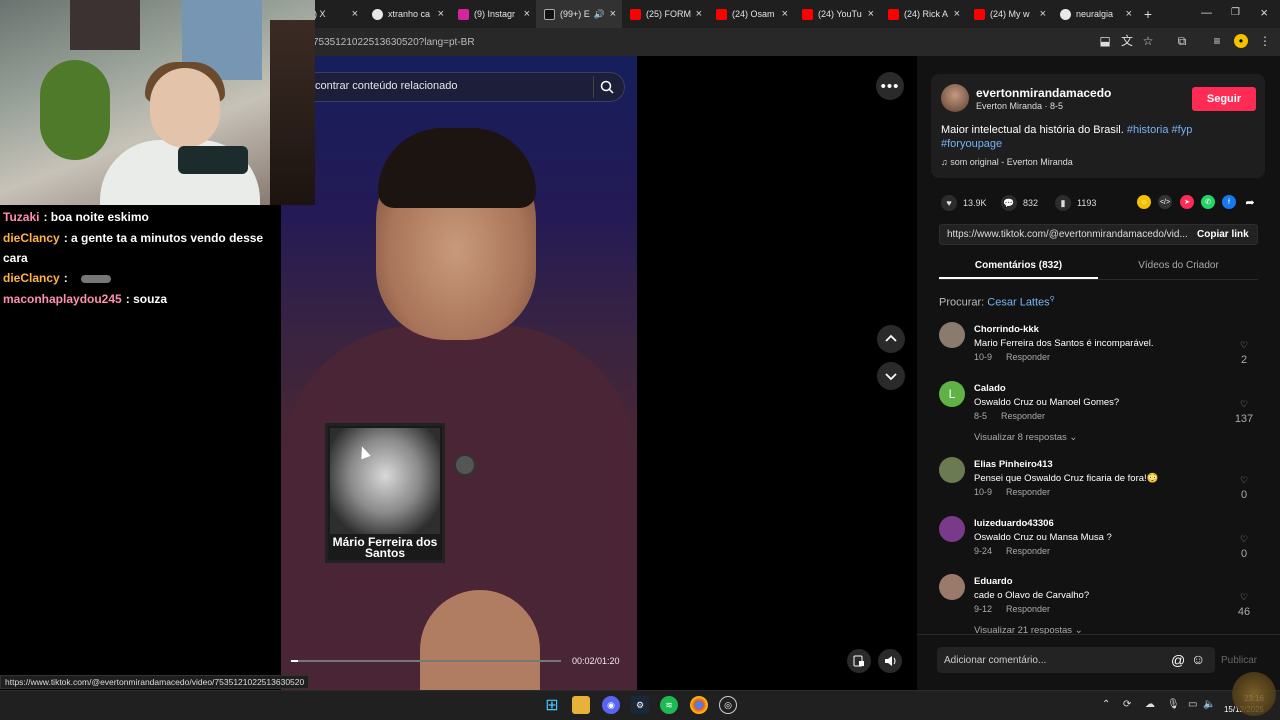 The height and width of the screenshot is (720, 1280). What do you see at coordinates (426, 661) in the screenshot?
I see `video-progress-bar` at bounding box center [426, 661].